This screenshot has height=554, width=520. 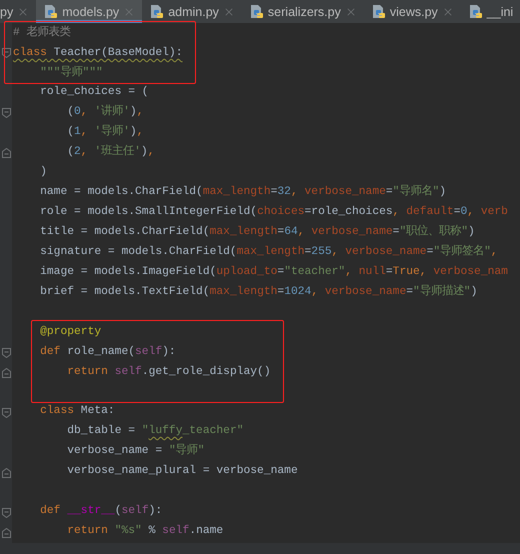 What do you see at coordinates (168, 372) in the screenshot?
I see `code-line: return self.get_role_display()` at bounding box center [168, 372].